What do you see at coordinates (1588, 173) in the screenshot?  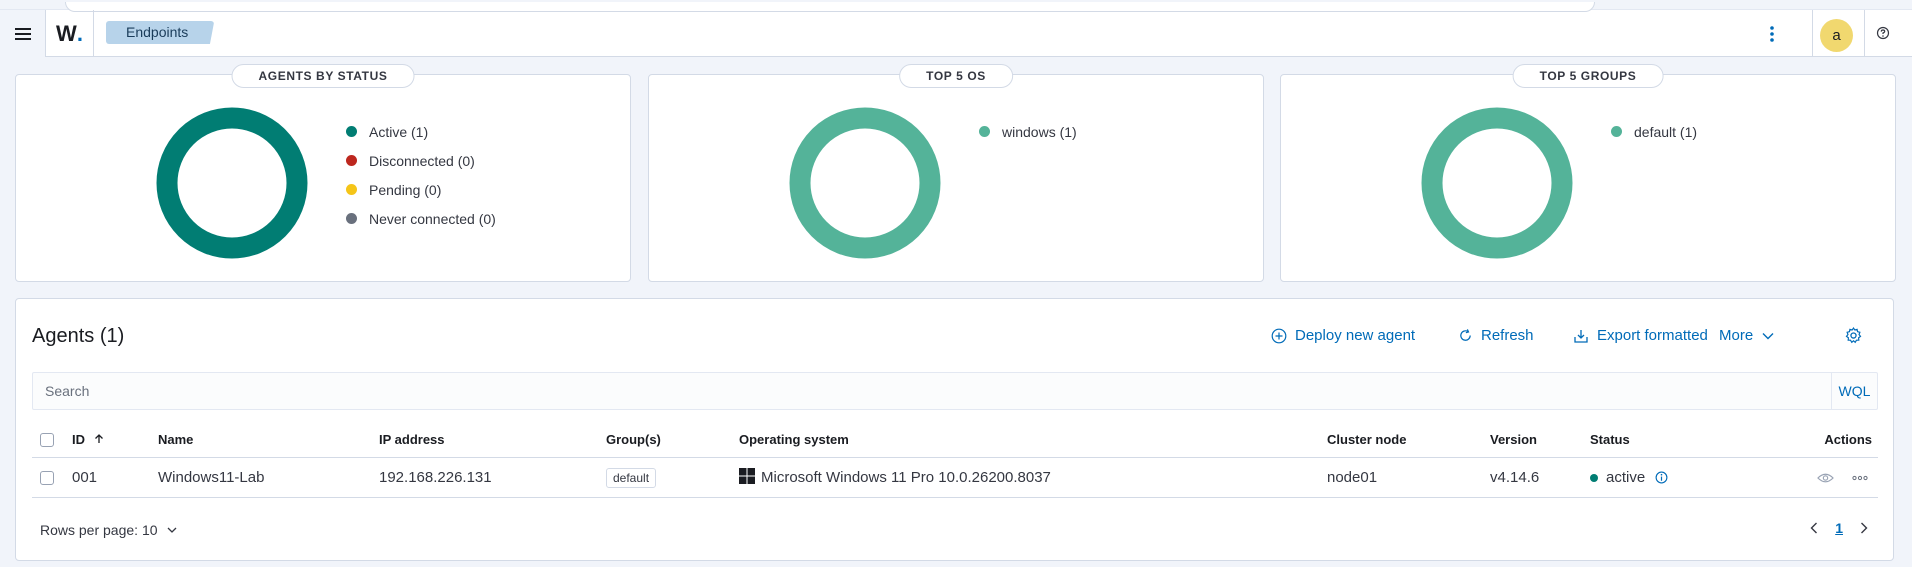 I see `panel-top-5-groups: TOP 5 GROUPS default (1)` at bounding box center [1588, 173].